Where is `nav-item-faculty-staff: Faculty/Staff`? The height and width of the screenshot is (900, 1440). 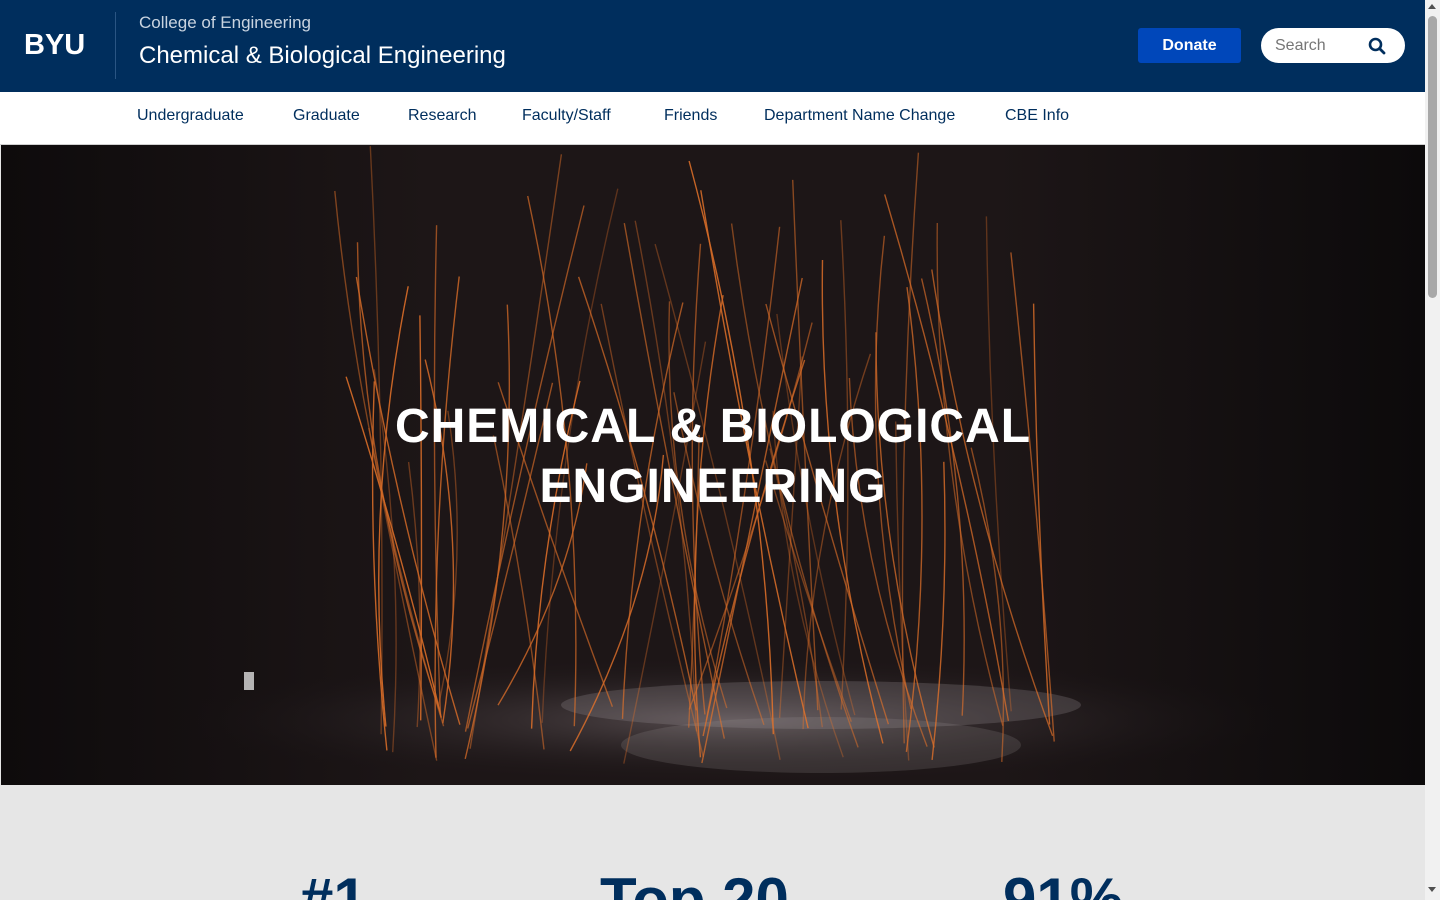
nav-item-faculty-staff: Faculty/Staff is located at coordinates (566, 116).